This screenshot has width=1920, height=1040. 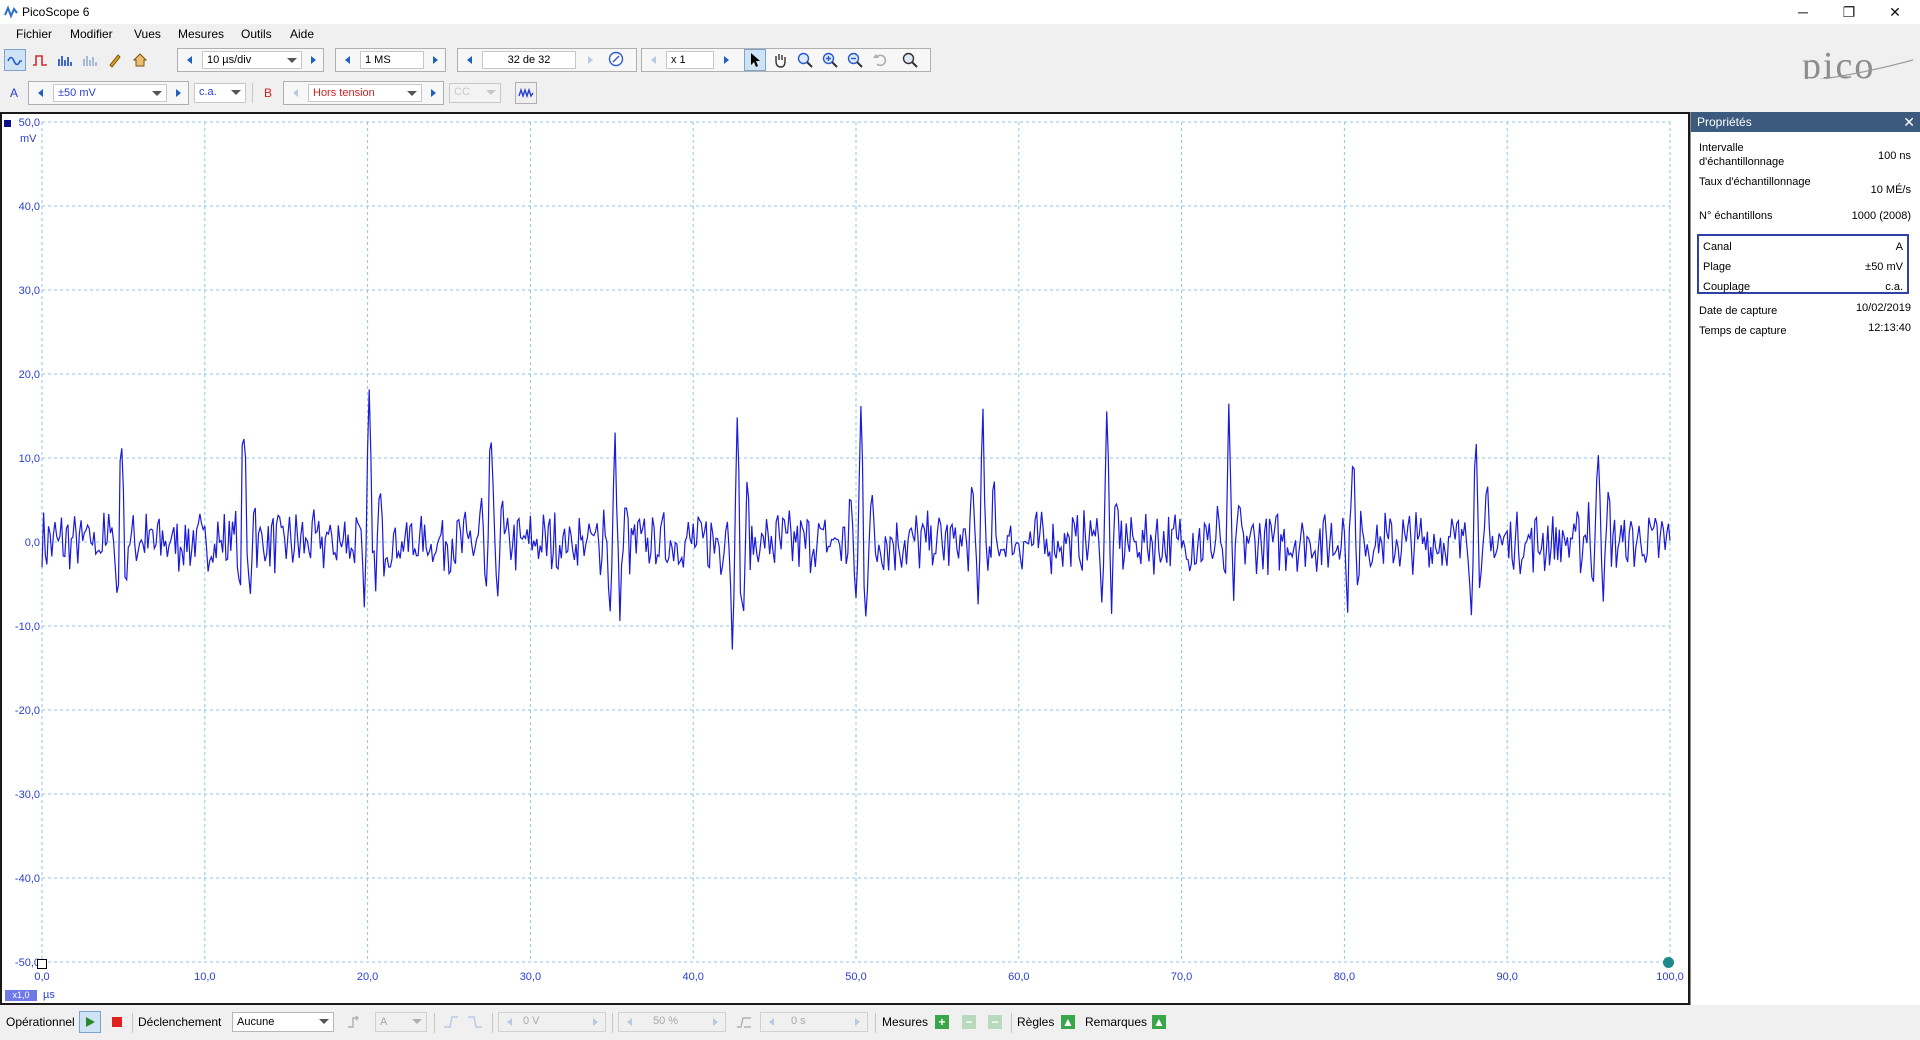 What do you see at coordinates (11, 12) in the screenshot?
I see `picoscope-app-icon` at bounding box center [11, 12].